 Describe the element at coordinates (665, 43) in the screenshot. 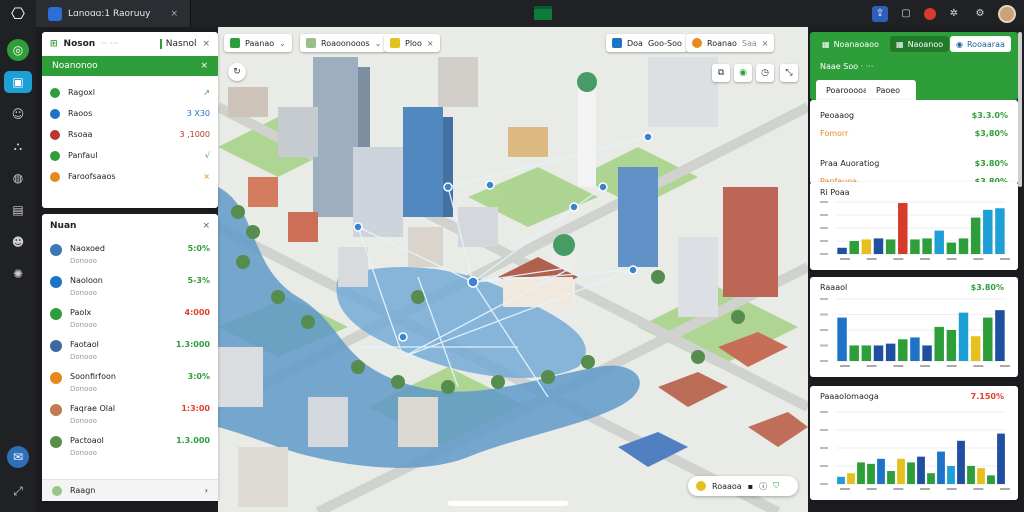

I see `map-tool-5: Goo-Soo` at that location.